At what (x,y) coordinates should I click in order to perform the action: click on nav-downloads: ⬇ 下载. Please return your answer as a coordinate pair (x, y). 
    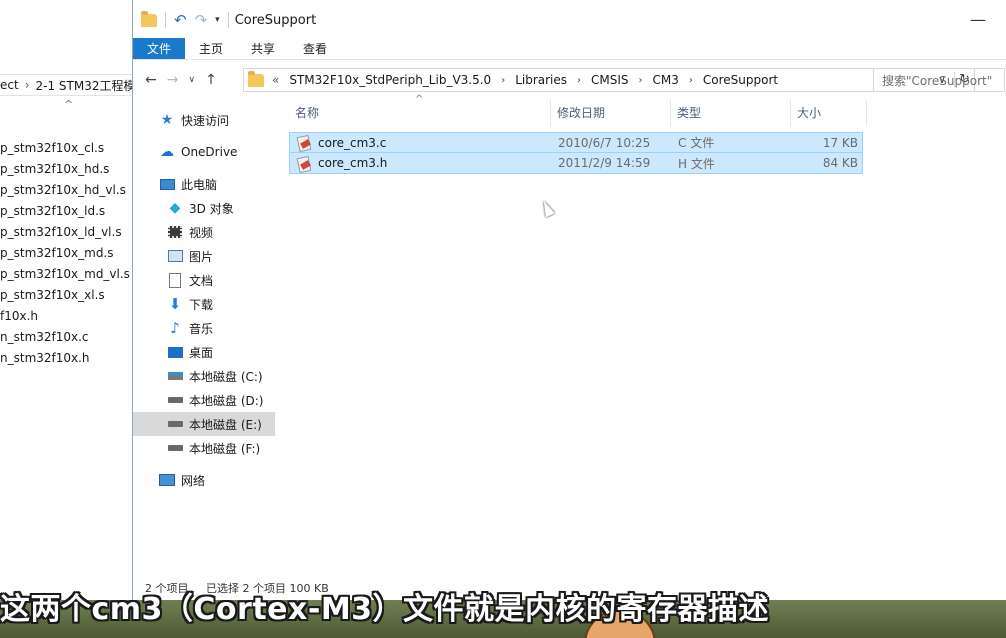
    Looking at the image, I should click on (204, 304).